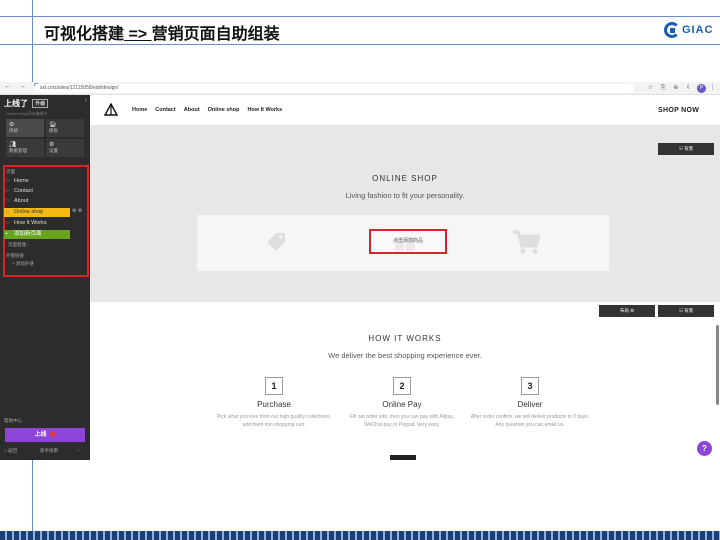 This screenshot has width=720, height=540. Describe the element at coordinates (334, 88) in the screenshot. I see `address-bar: sxl.cn/s/sites/12115058/edit/design/` at that location.